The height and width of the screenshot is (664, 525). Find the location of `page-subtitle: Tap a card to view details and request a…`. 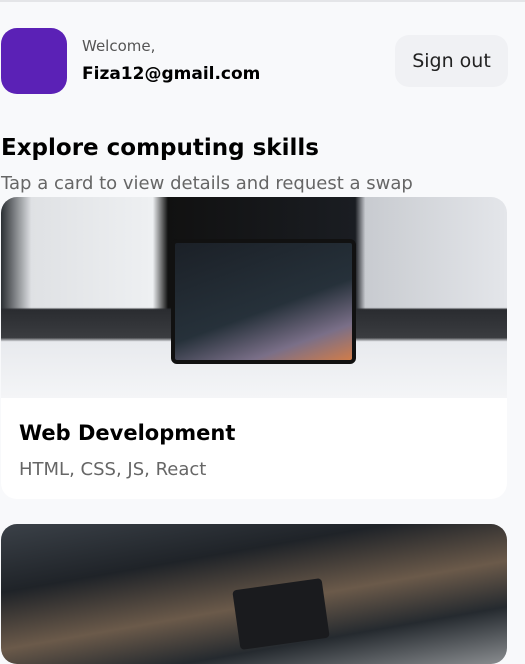

page-subtitle: Tap a card to view details and request a… is located at coordinates (207, 183).